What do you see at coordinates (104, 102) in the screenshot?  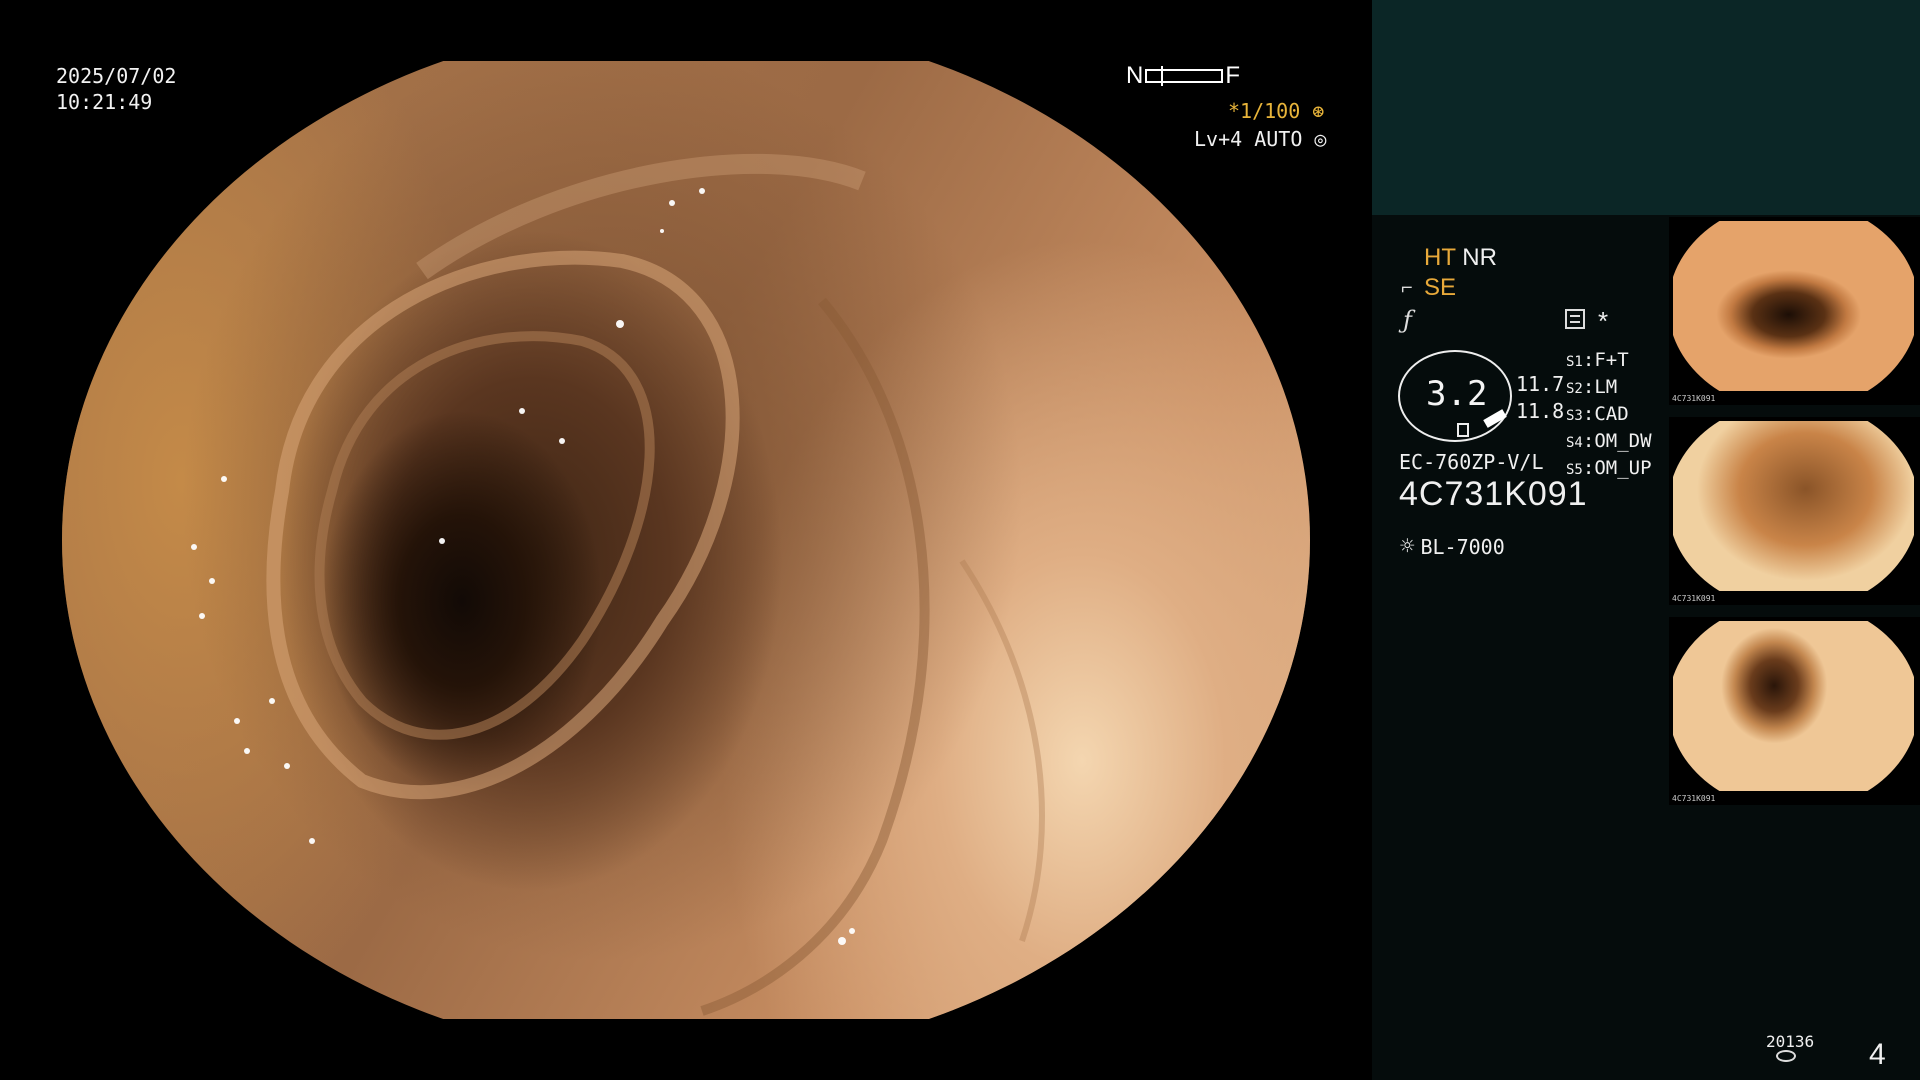 I see `time-label: 10:21:49` at bounding box center [104, 102].